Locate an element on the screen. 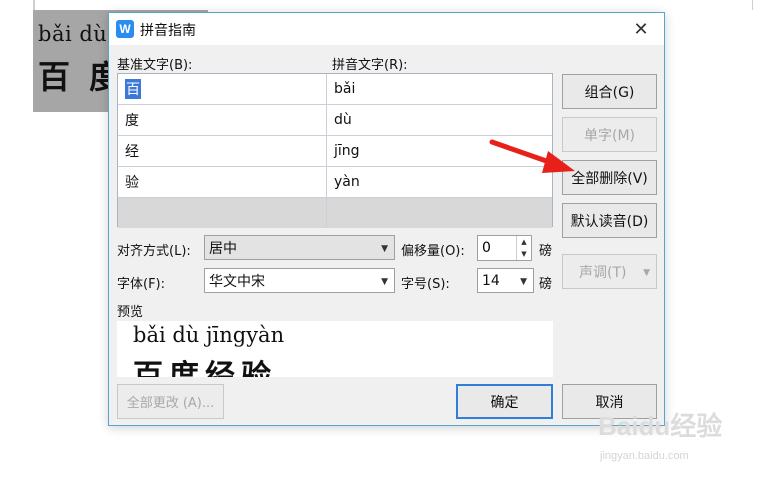  base-text-cell: 验 is located at coordinates (222, 182).